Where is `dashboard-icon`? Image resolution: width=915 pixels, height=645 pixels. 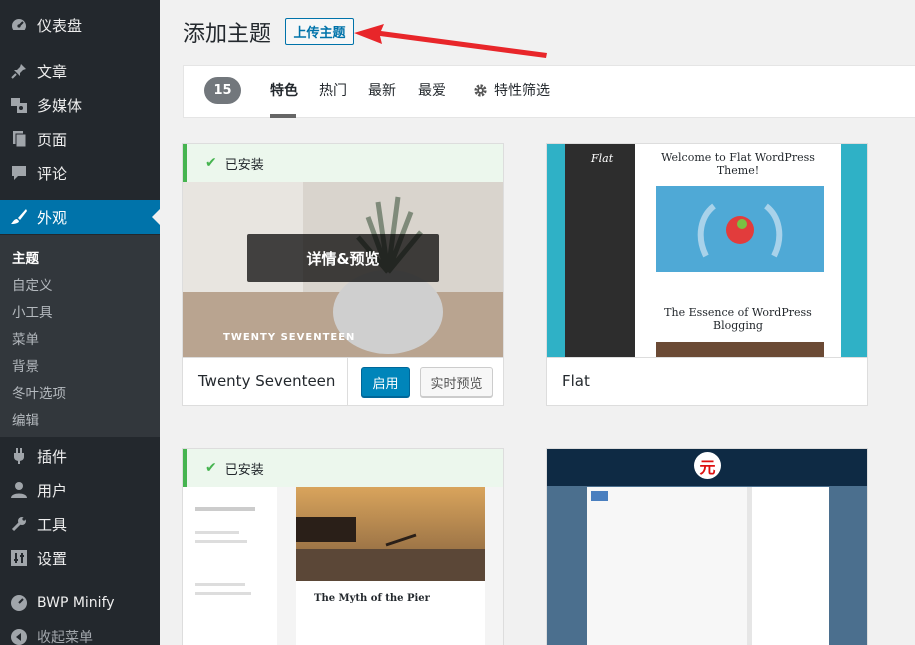 dashboard-icon is located at coordinates (19, 25).